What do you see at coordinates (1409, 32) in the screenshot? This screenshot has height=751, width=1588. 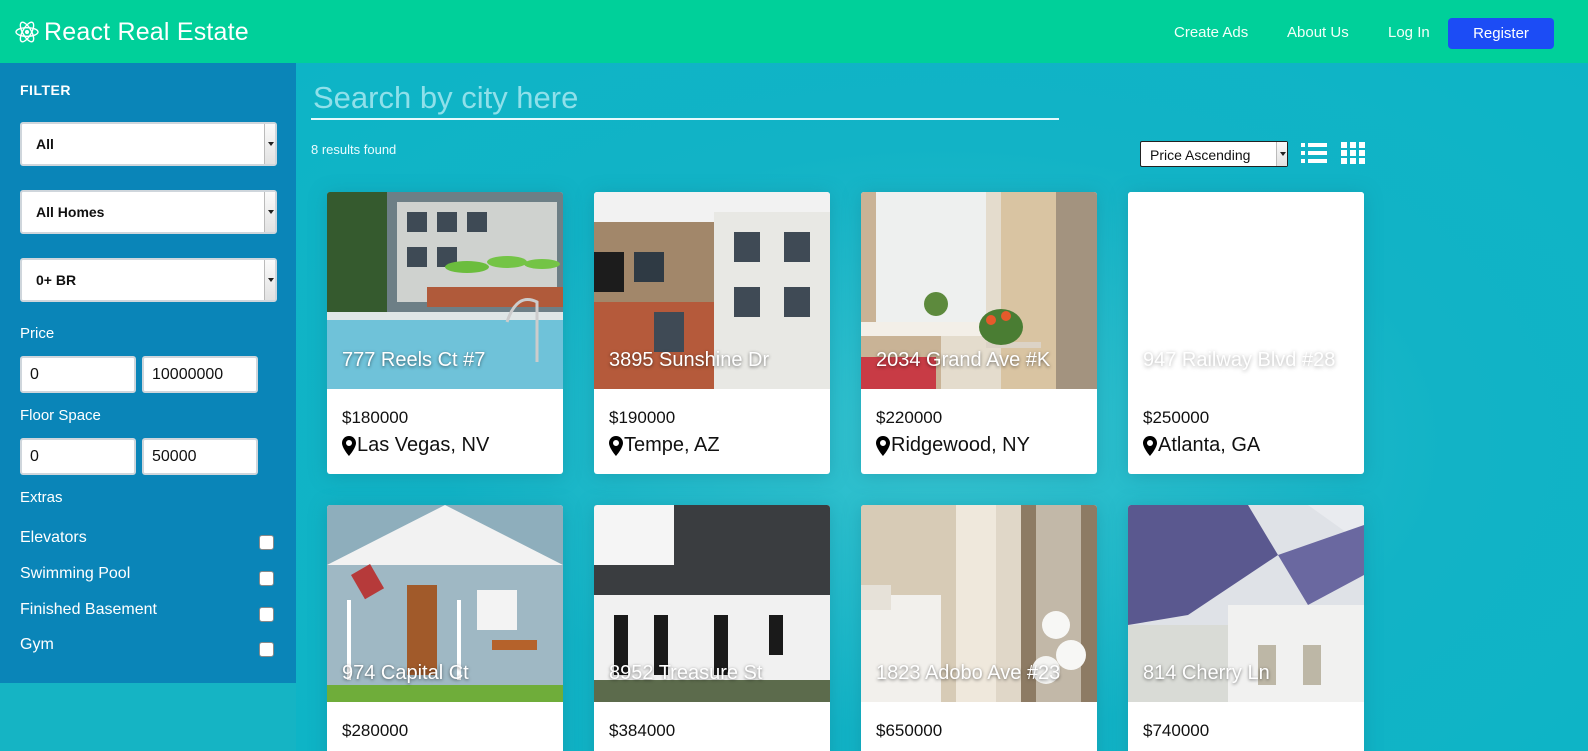 I see `nav-log-in: Log In` at bounding box center [1409, 32].